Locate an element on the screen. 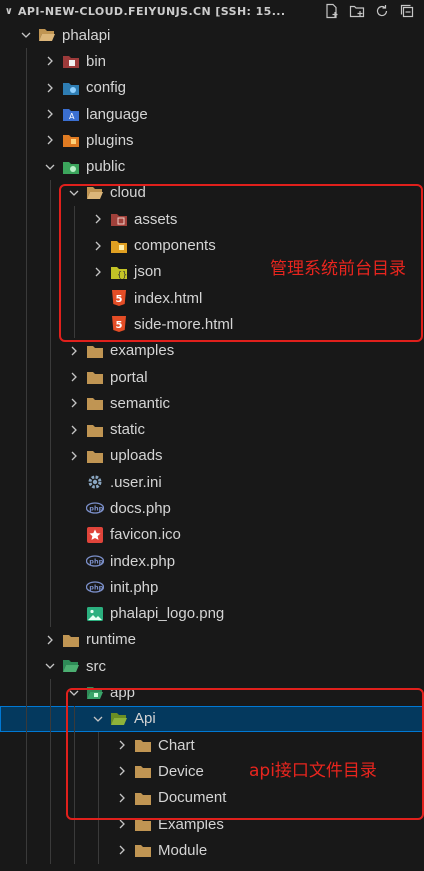 The width and height of the screenshot is (424, 871). config-folder-icon is located at coordinates (71, 88).